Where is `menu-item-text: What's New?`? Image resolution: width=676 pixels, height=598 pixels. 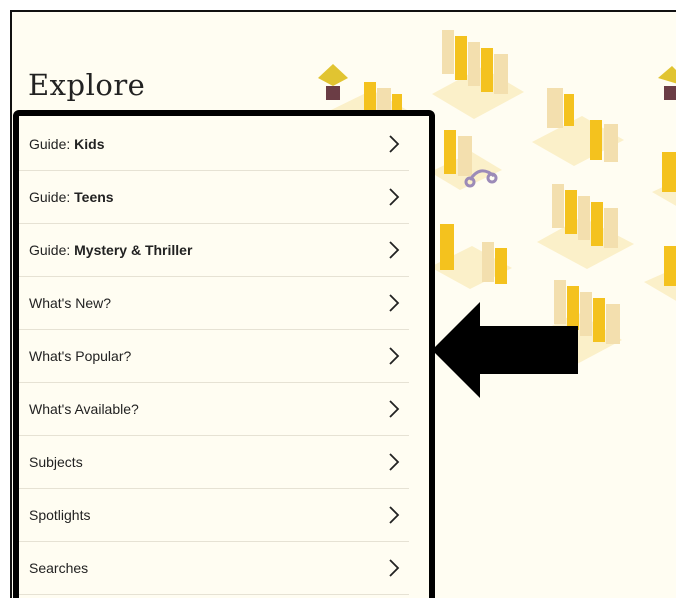
menu-item-text: What's New? is located at coordinates (70, 303).